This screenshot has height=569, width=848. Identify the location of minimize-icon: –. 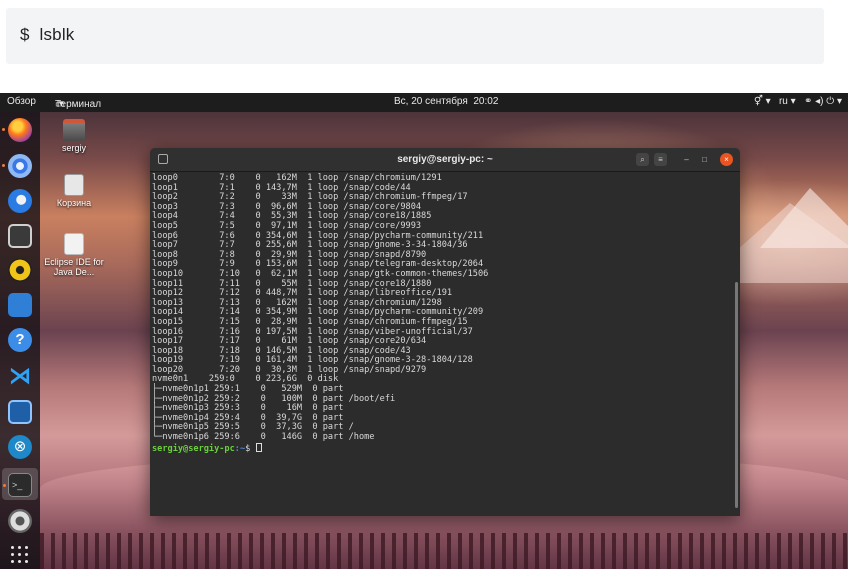
(686, 159).